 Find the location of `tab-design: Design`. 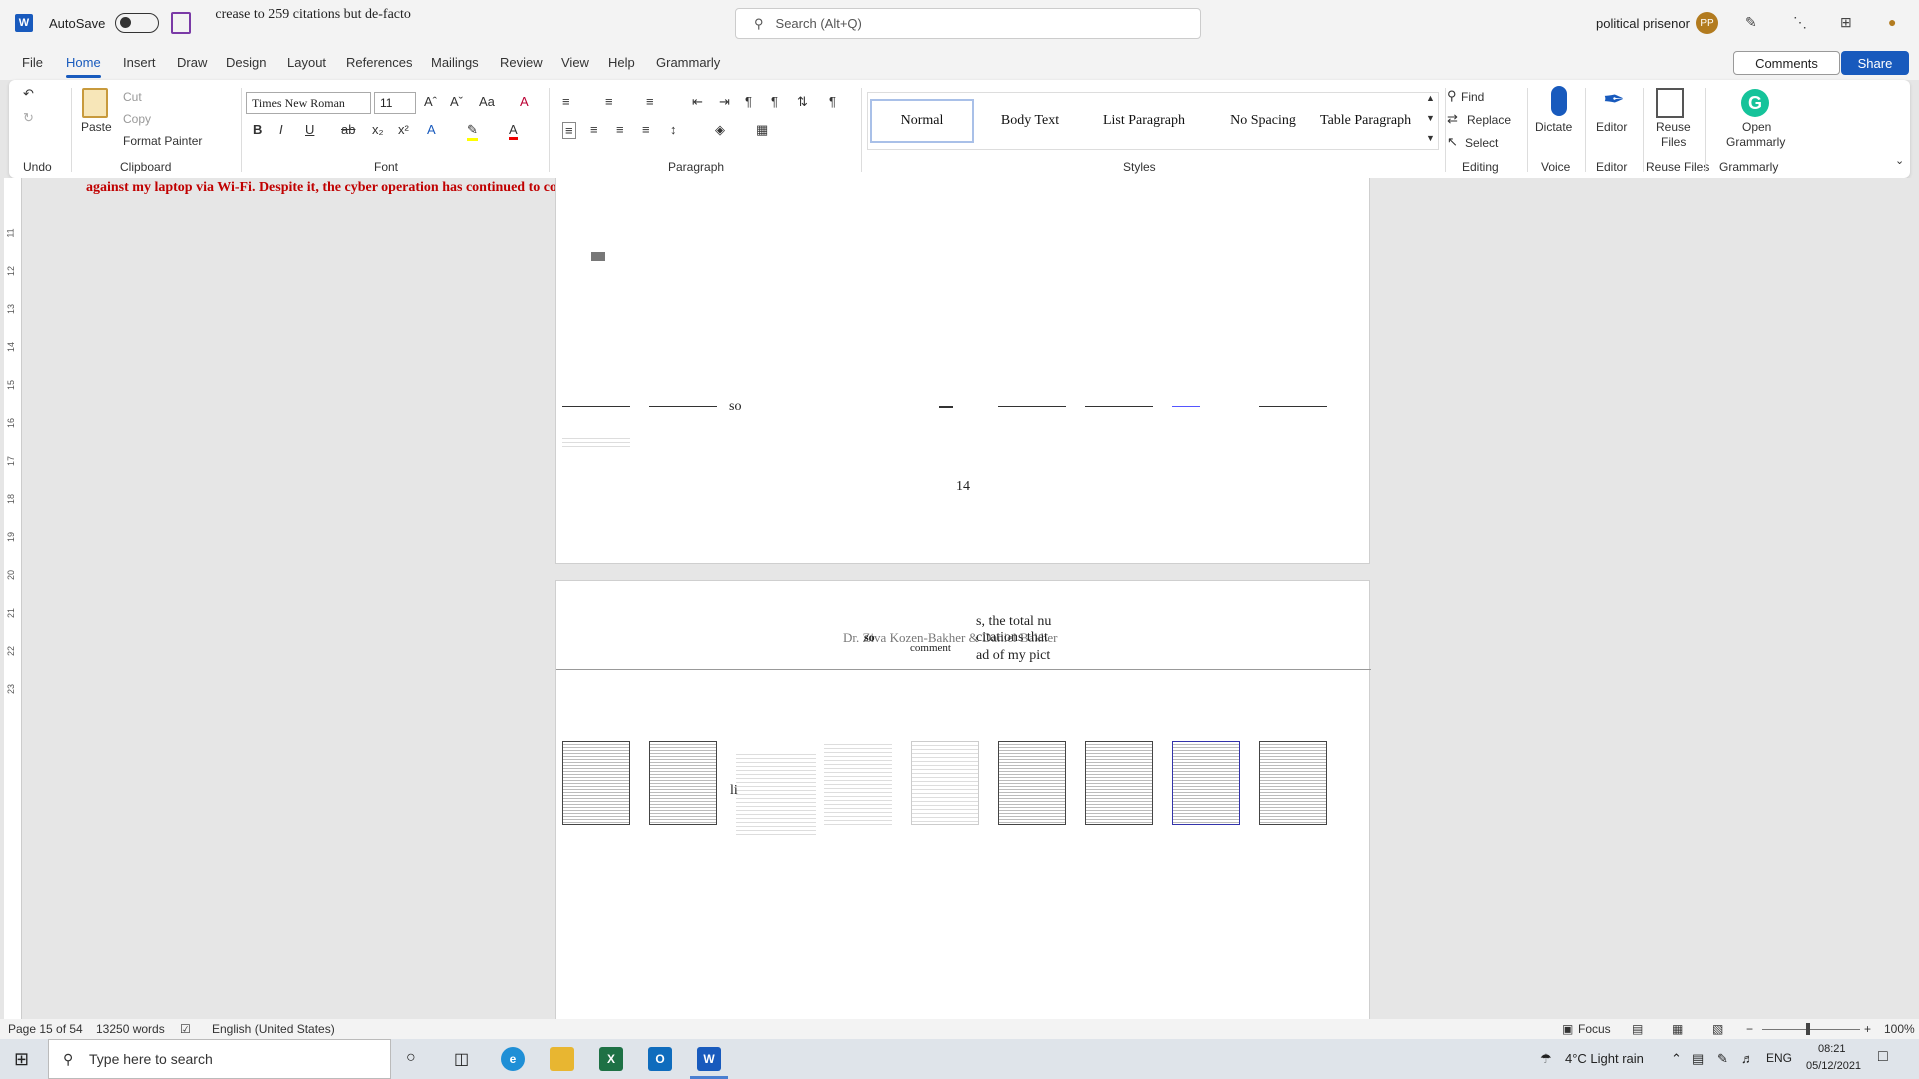

tab-design: Design is located at coordinates (246, 62).